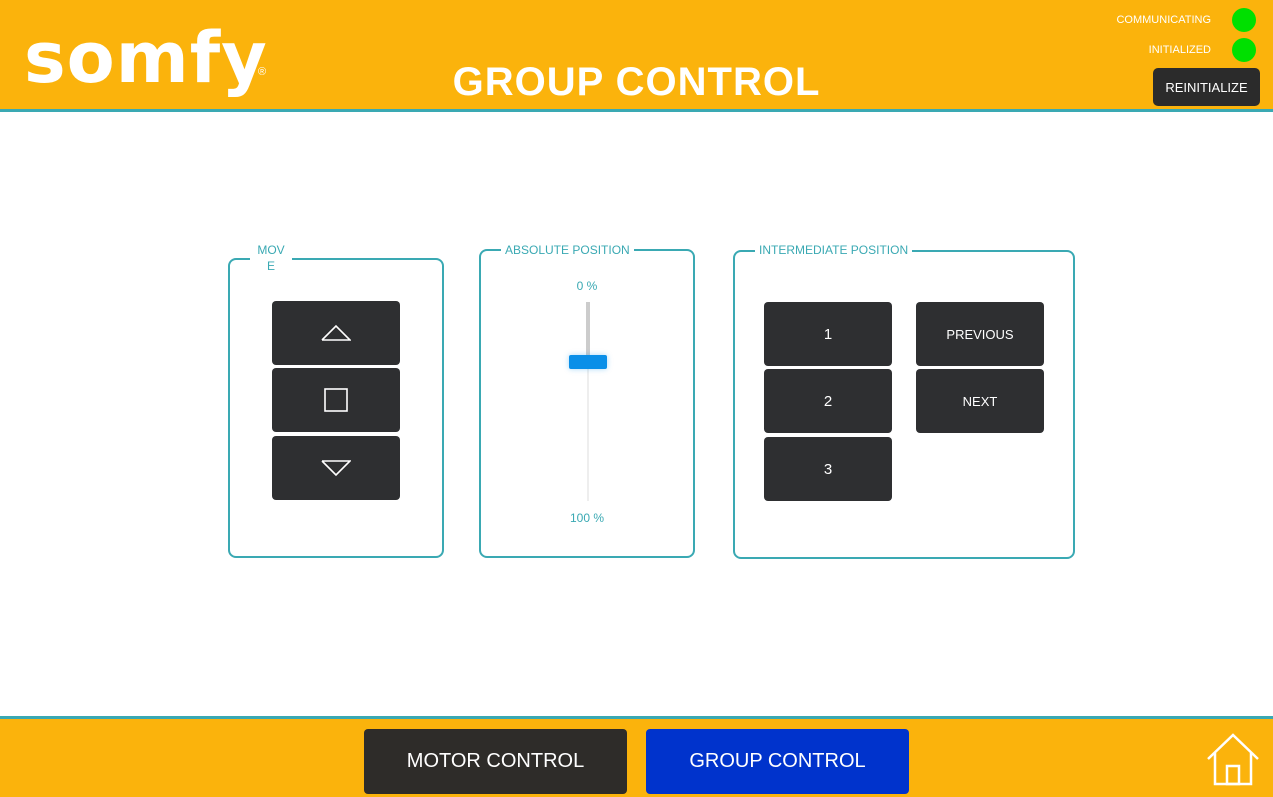 This screenshot has width=1273, height=797. Describe the element at coordinates (828, 334) in the screenshot. I see `position-1-button: 1` at that location.